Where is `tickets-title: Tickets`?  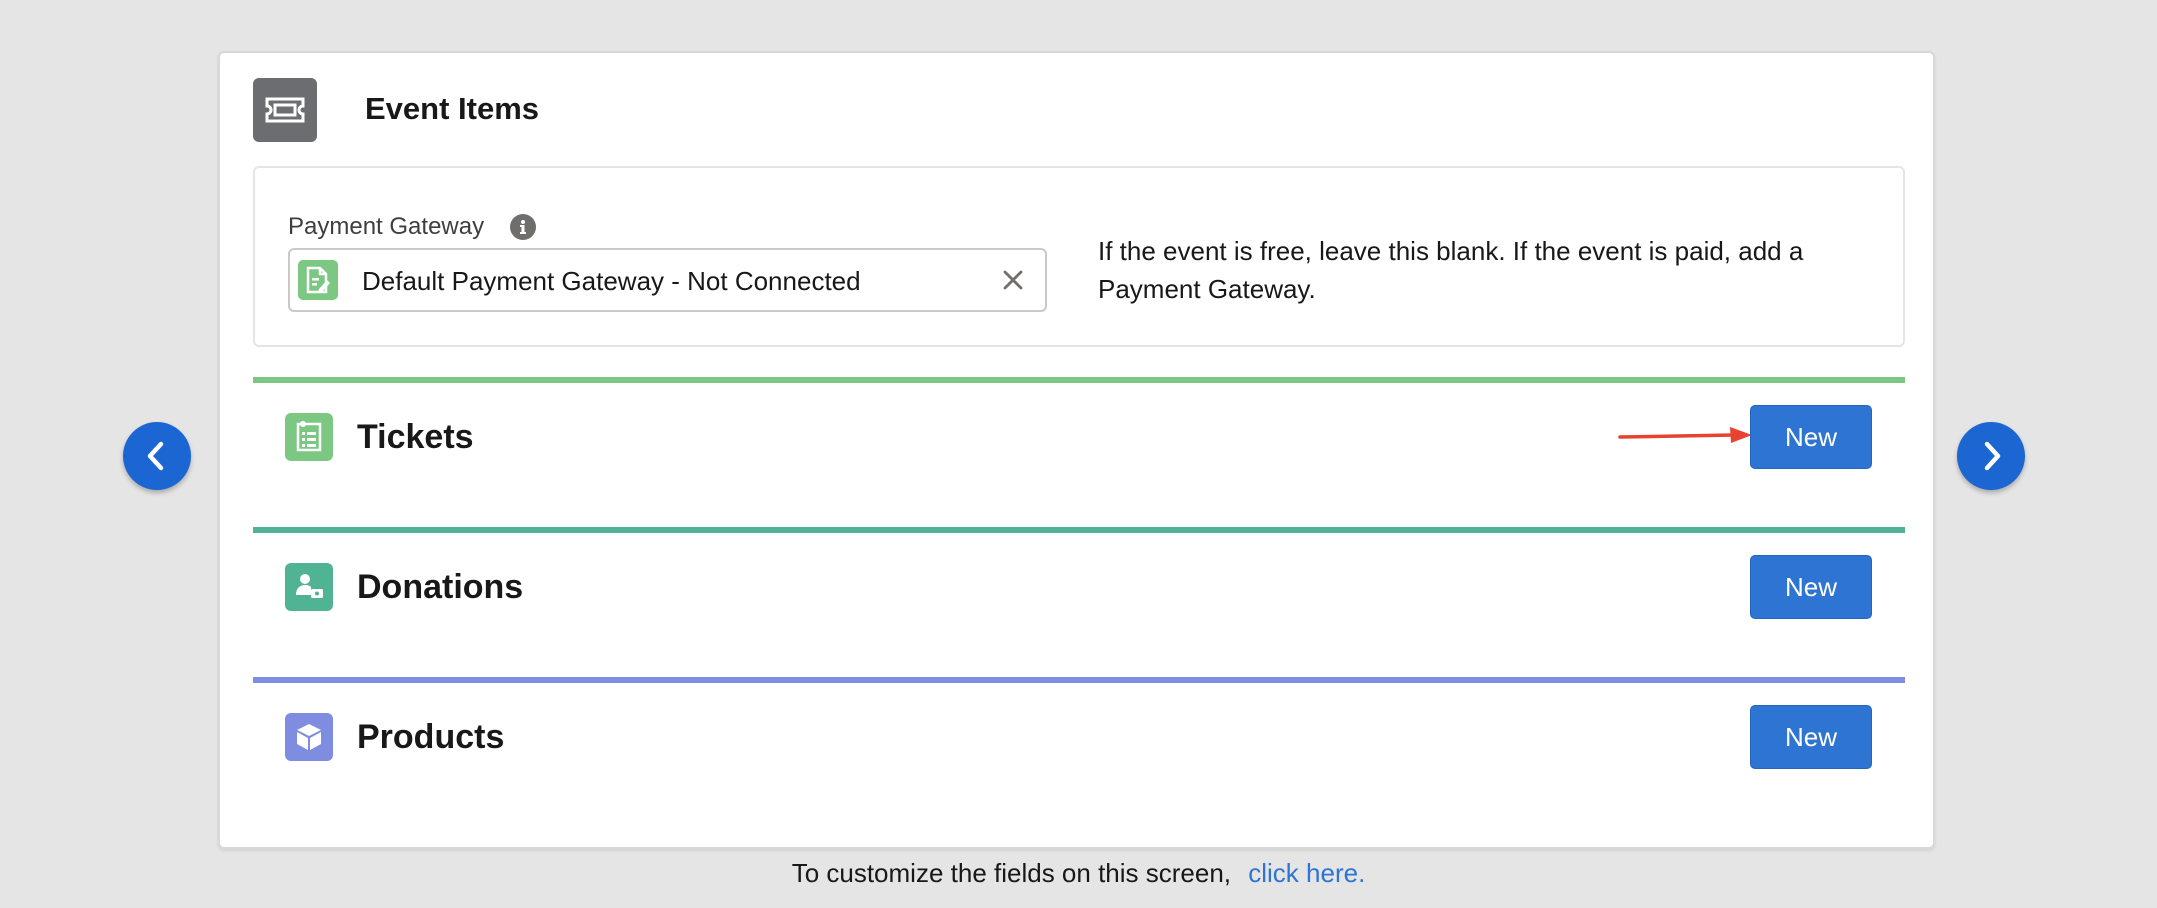
tickets-title: Tickets is located at coordinates (415, 437).